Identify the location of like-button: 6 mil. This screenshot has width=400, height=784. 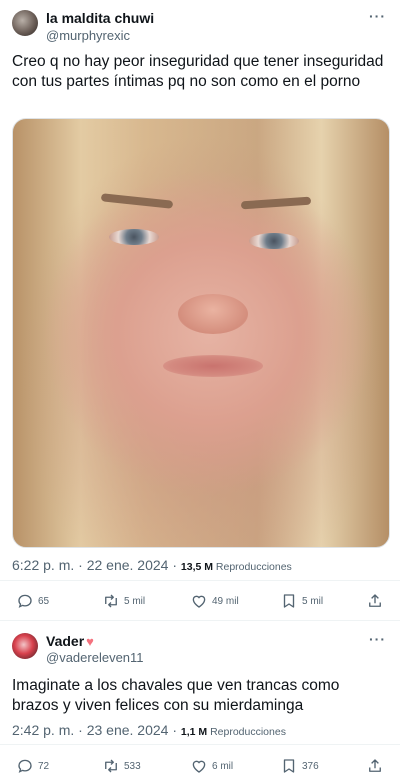
(211, 766).